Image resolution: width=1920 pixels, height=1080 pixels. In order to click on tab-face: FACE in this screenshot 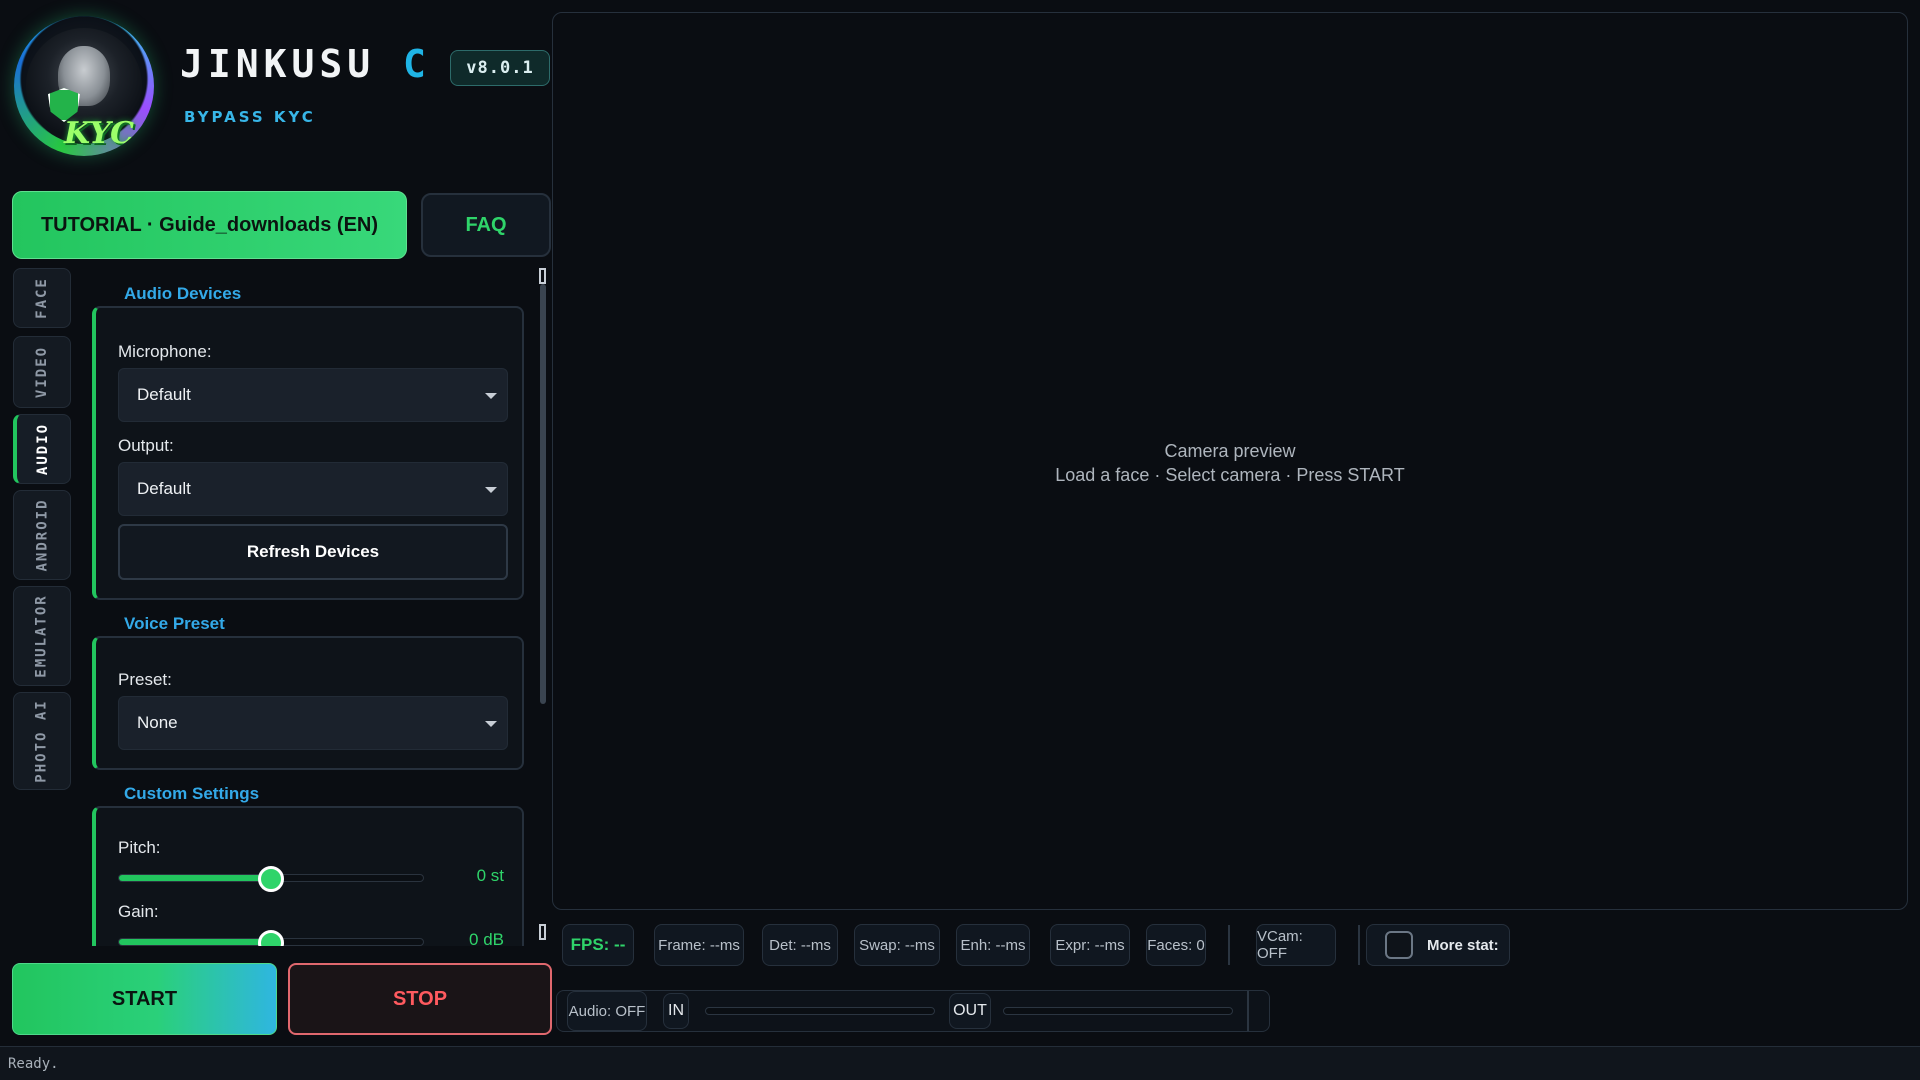, I will do `click(42, 298)`.